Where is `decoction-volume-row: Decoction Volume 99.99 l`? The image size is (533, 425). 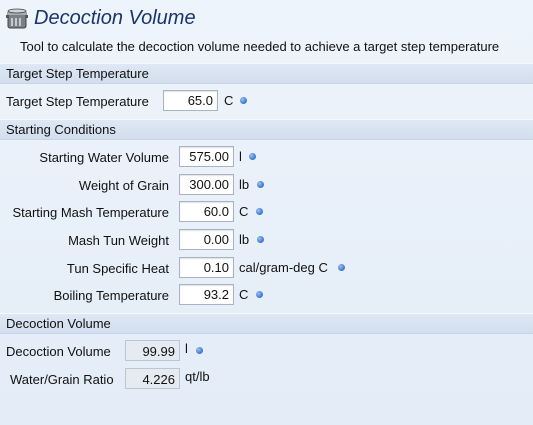
decoction-volume-row: Decoction Volume 99.99 l is located at coordinates (266, 351).